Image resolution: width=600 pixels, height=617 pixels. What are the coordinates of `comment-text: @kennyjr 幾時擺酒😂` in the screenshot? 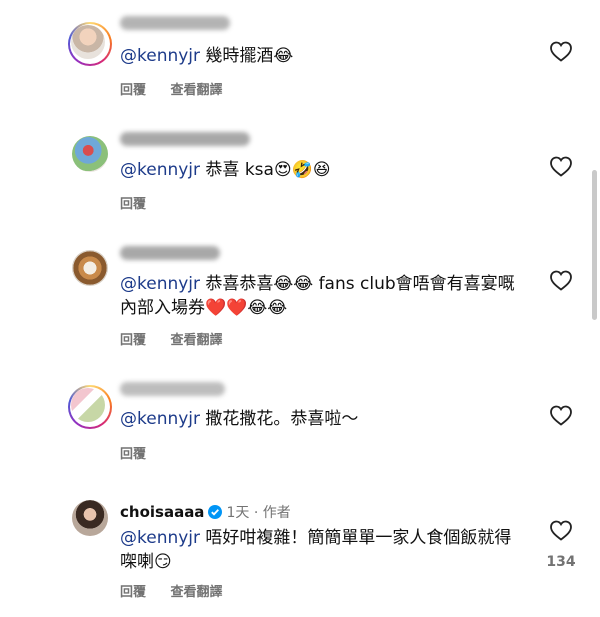 It's located at (207, 56).